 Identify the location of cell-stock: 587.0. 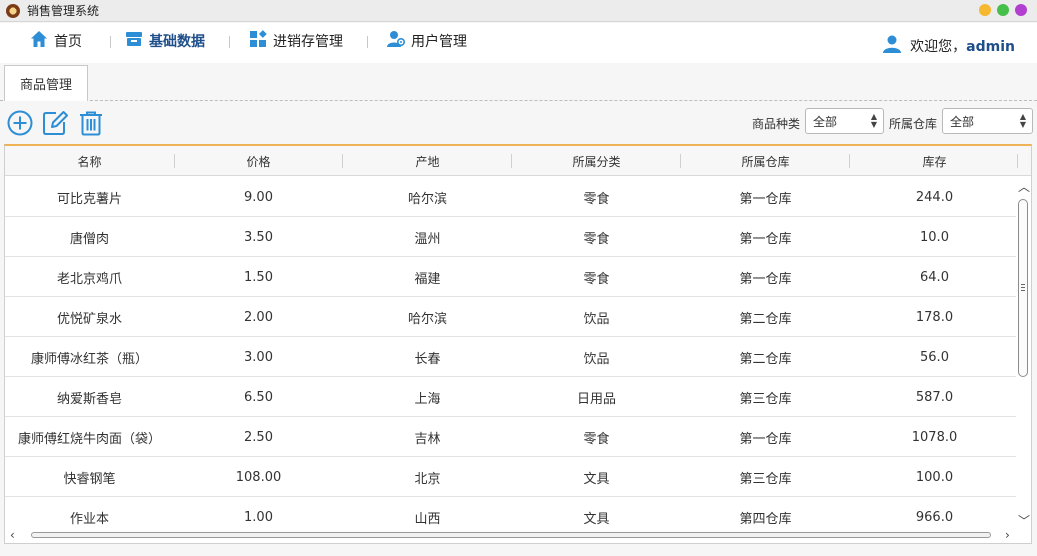
(934, 397).